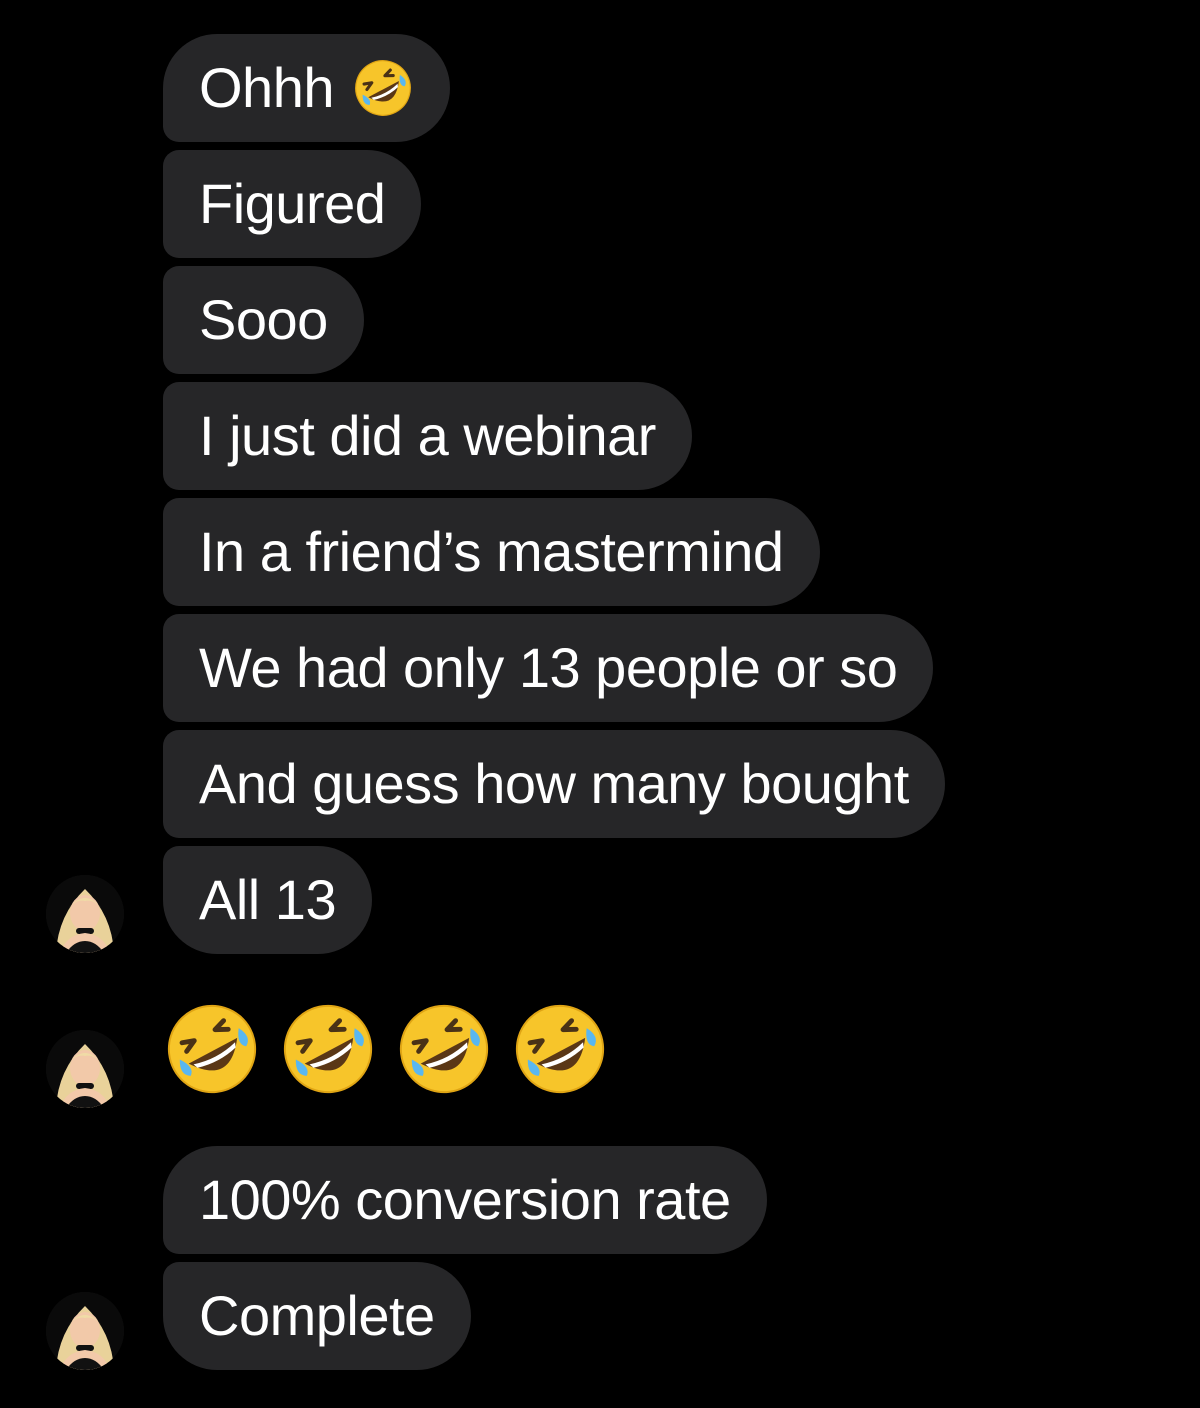 The width and height of the screenshot is (1200, 1408). Describe the element at coordinates (386, 1049) in the screenshot. I see `emoji-message` at that location.